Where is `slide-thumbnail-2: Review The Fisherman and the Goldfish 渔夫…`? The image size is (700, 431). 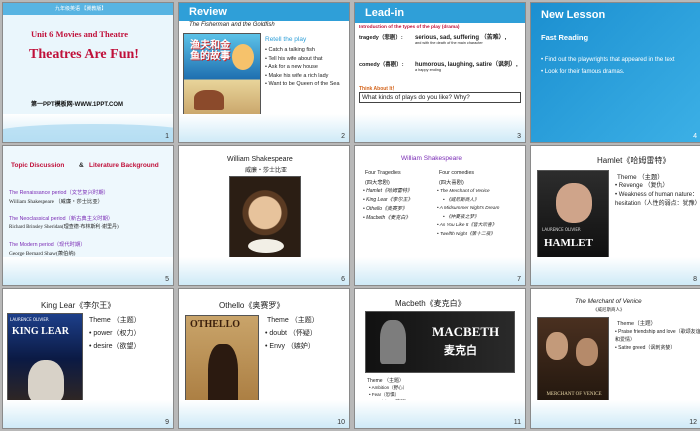 slide-thumbnail-2: Review The Fisherman and the Goldfish 渔夫… is located at coordinates (264, 72).